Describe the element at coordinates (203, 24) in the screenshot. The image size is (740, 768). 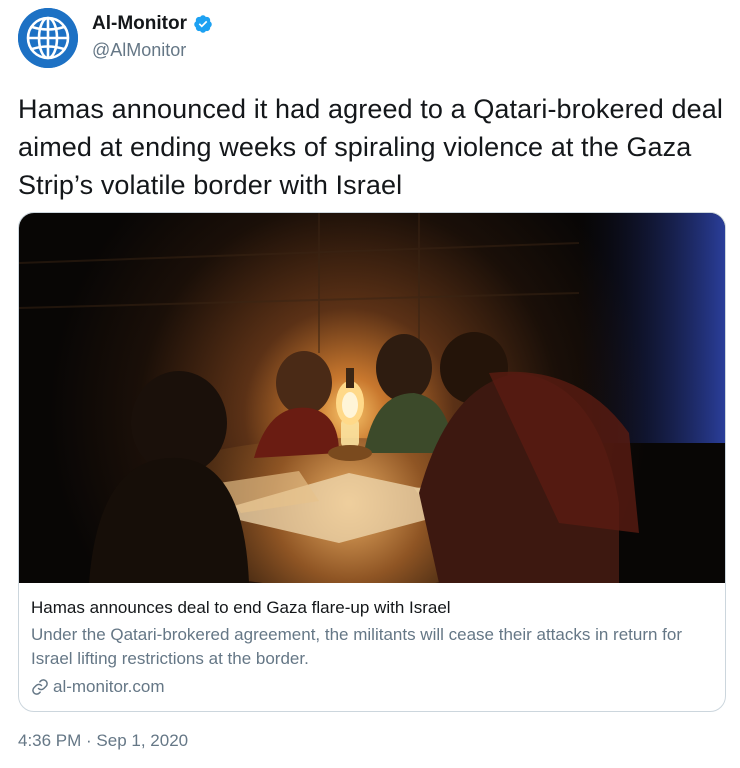
I see `verified-badge-icon` at that location.